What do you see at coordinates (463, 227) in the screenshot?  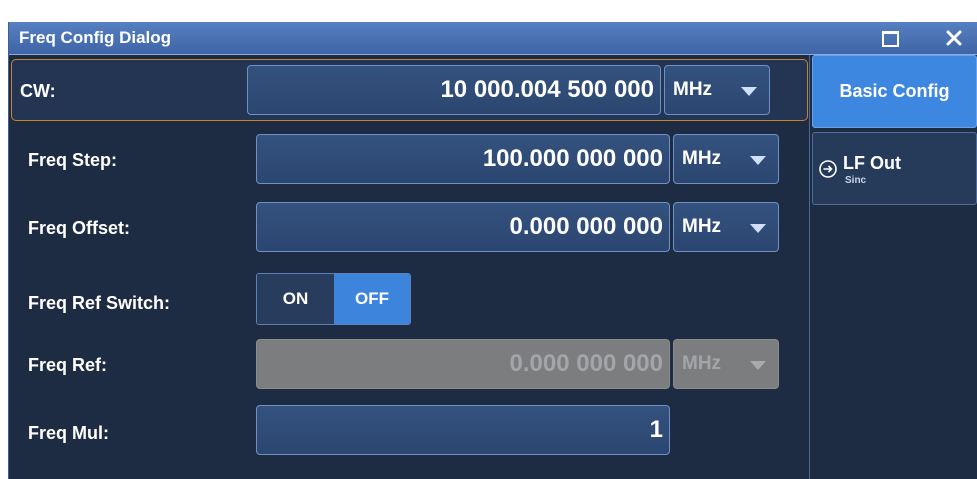 I see `freq-offset-input: 0.000 000 000` at bounding box center [463, 227].